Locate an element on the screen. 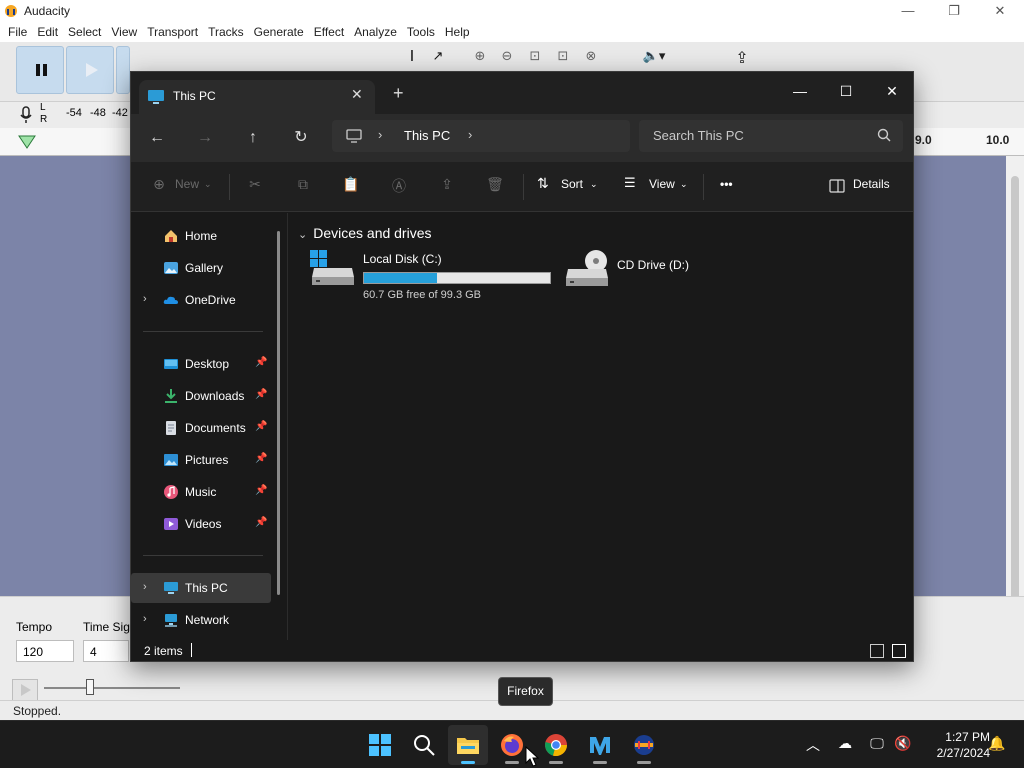 Image resolution: width=1024 pixels, height=768 pixels. collapse-chevron-icon: ⌄ is located at coordinates (302, 235).